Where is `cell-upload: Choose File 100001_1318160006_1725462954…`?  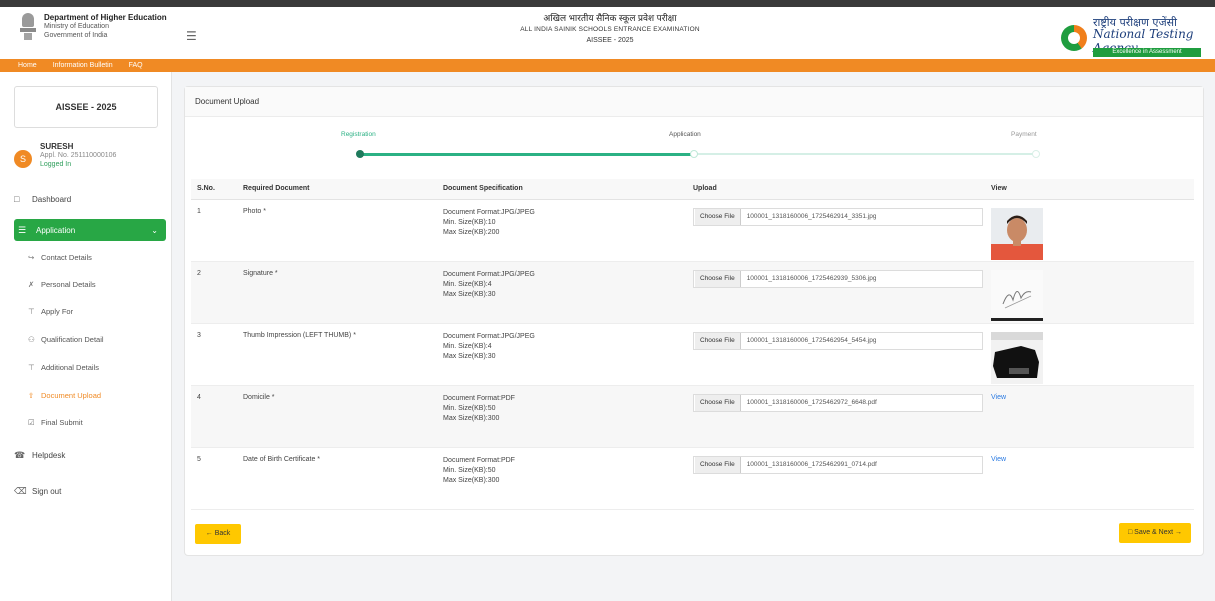
cell-upload: Choose File 100001_1318160006_1725462954… is located at coordinates (836, 354).